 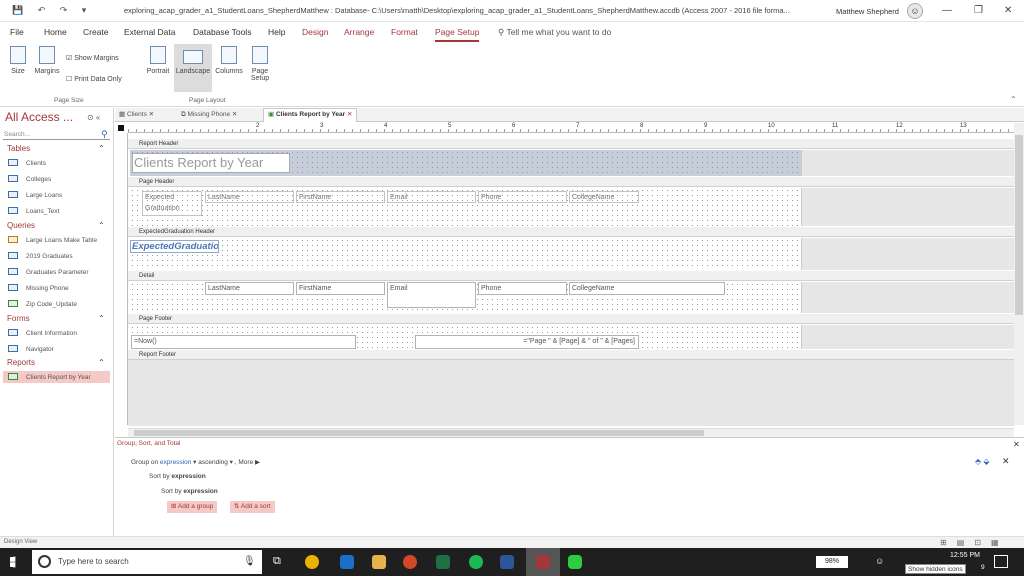 I want to click on taskbar-search-input: Type here to search, so click(x=147, y=562).